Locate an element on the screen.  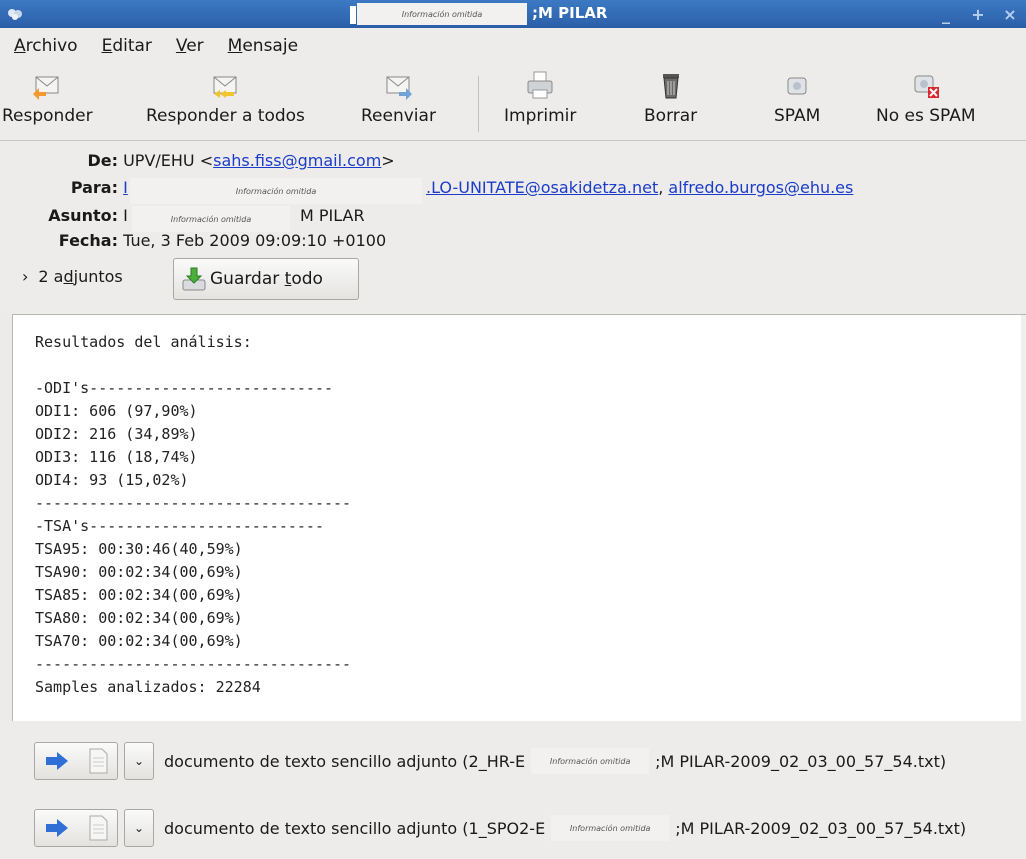
body-line: ODI3: 116 (18,74%) is located at coordinates (116, 457).